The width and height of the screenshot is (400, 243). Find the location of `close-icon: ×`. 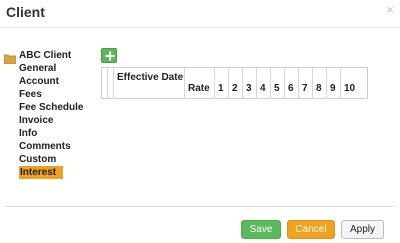

close-icon: × is located at coordinates (390, 10).